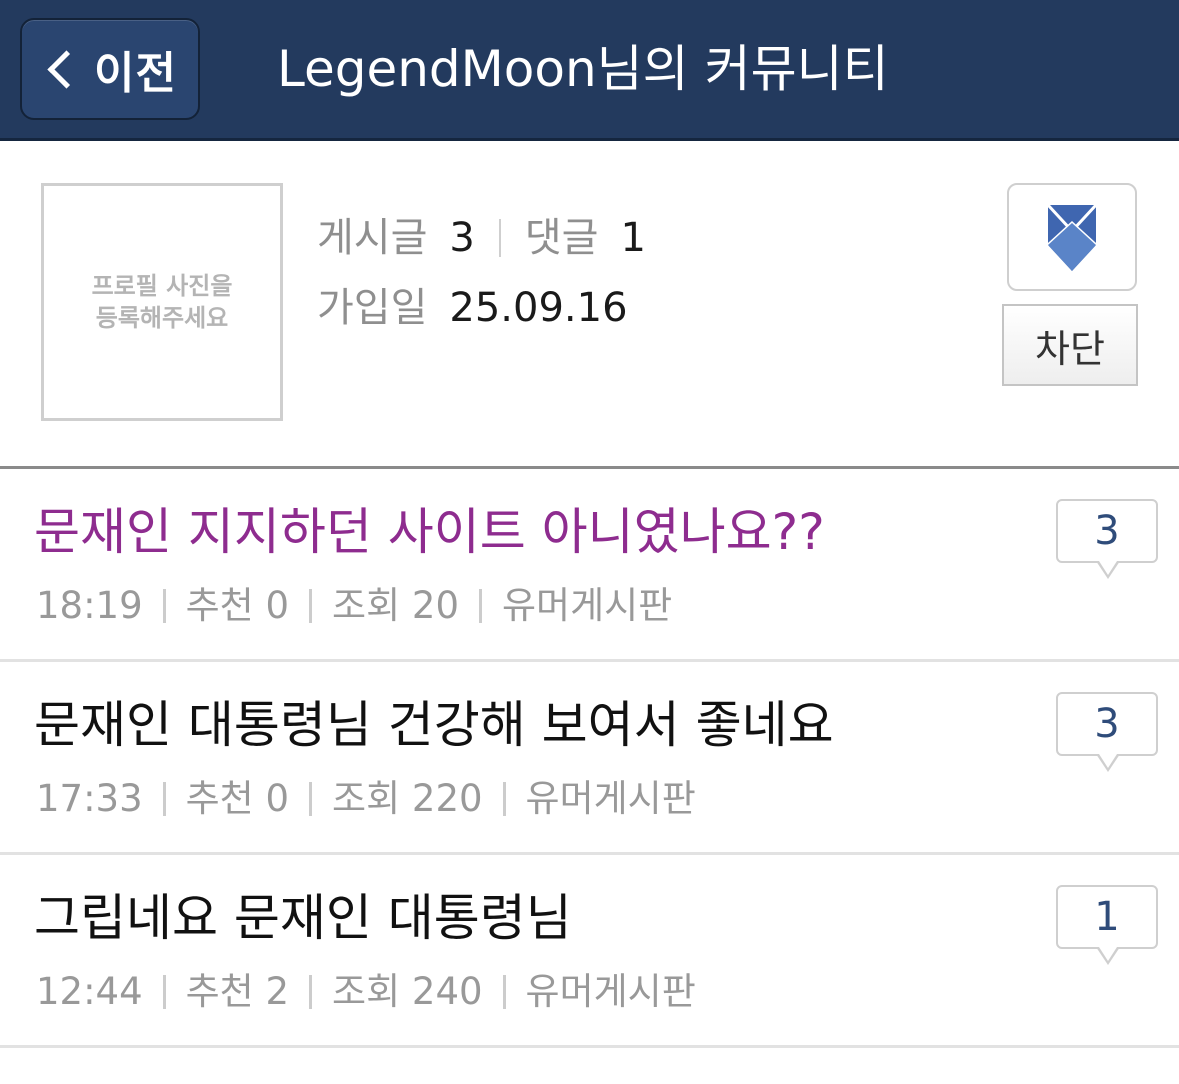 Image resolution: width=1179 pixels, height=1084 pixels. I want to click on comment-count-badge: 1, so click(1107, 925).